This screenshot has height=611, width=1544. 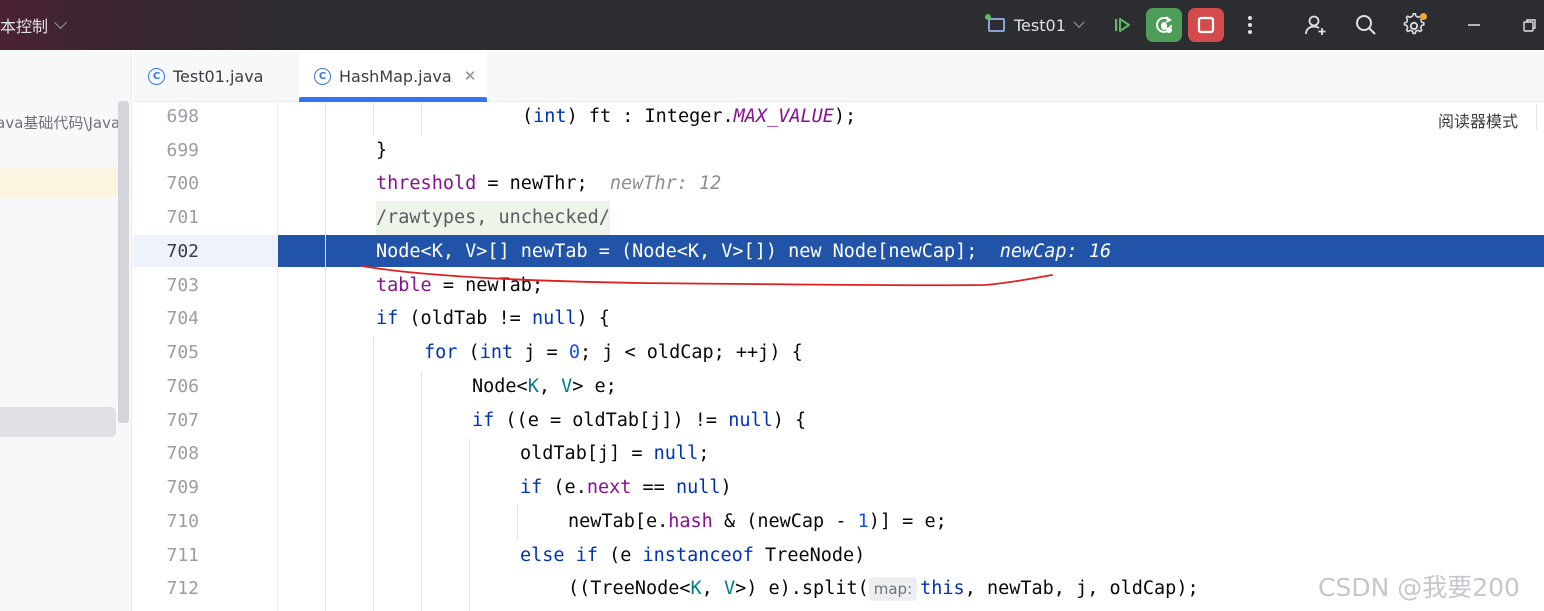 I want to click on divider, so click(x=1536, y=117).